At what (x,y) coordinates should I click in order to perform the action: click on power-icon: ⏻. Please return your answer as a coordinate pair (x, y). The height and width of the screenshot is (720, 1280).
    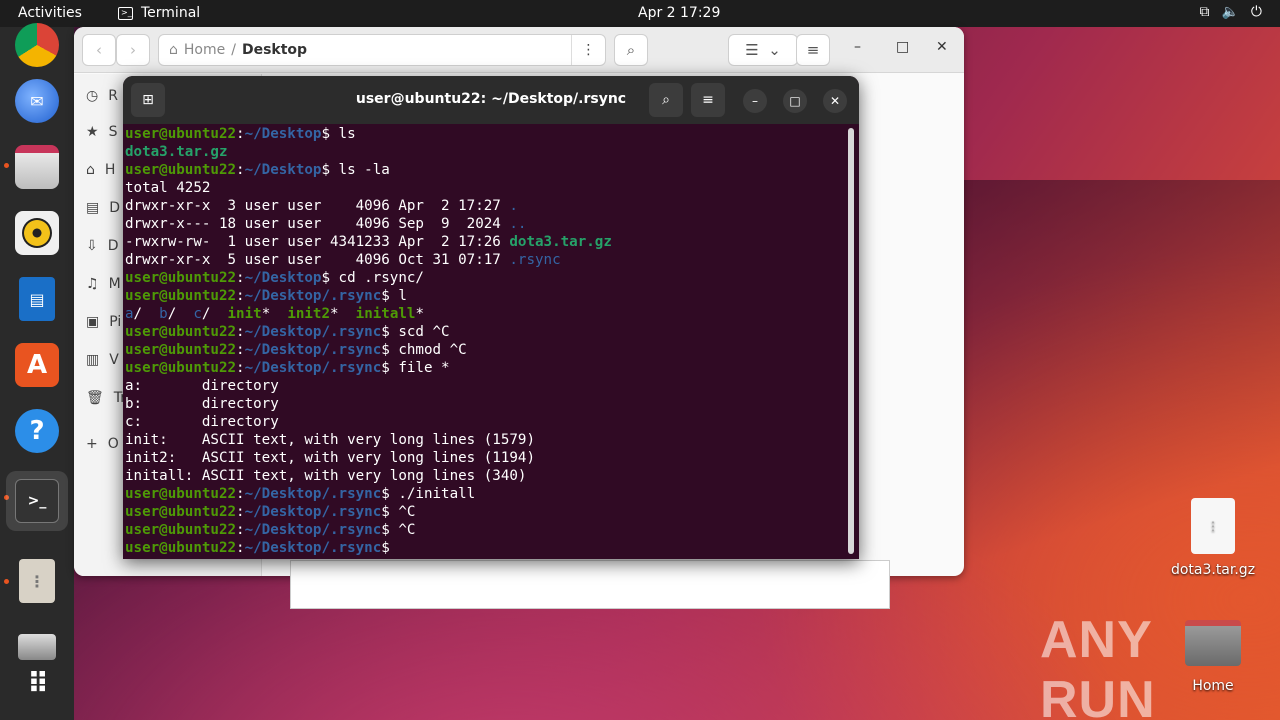
    Looking at the image, I should click on (1256, 12).